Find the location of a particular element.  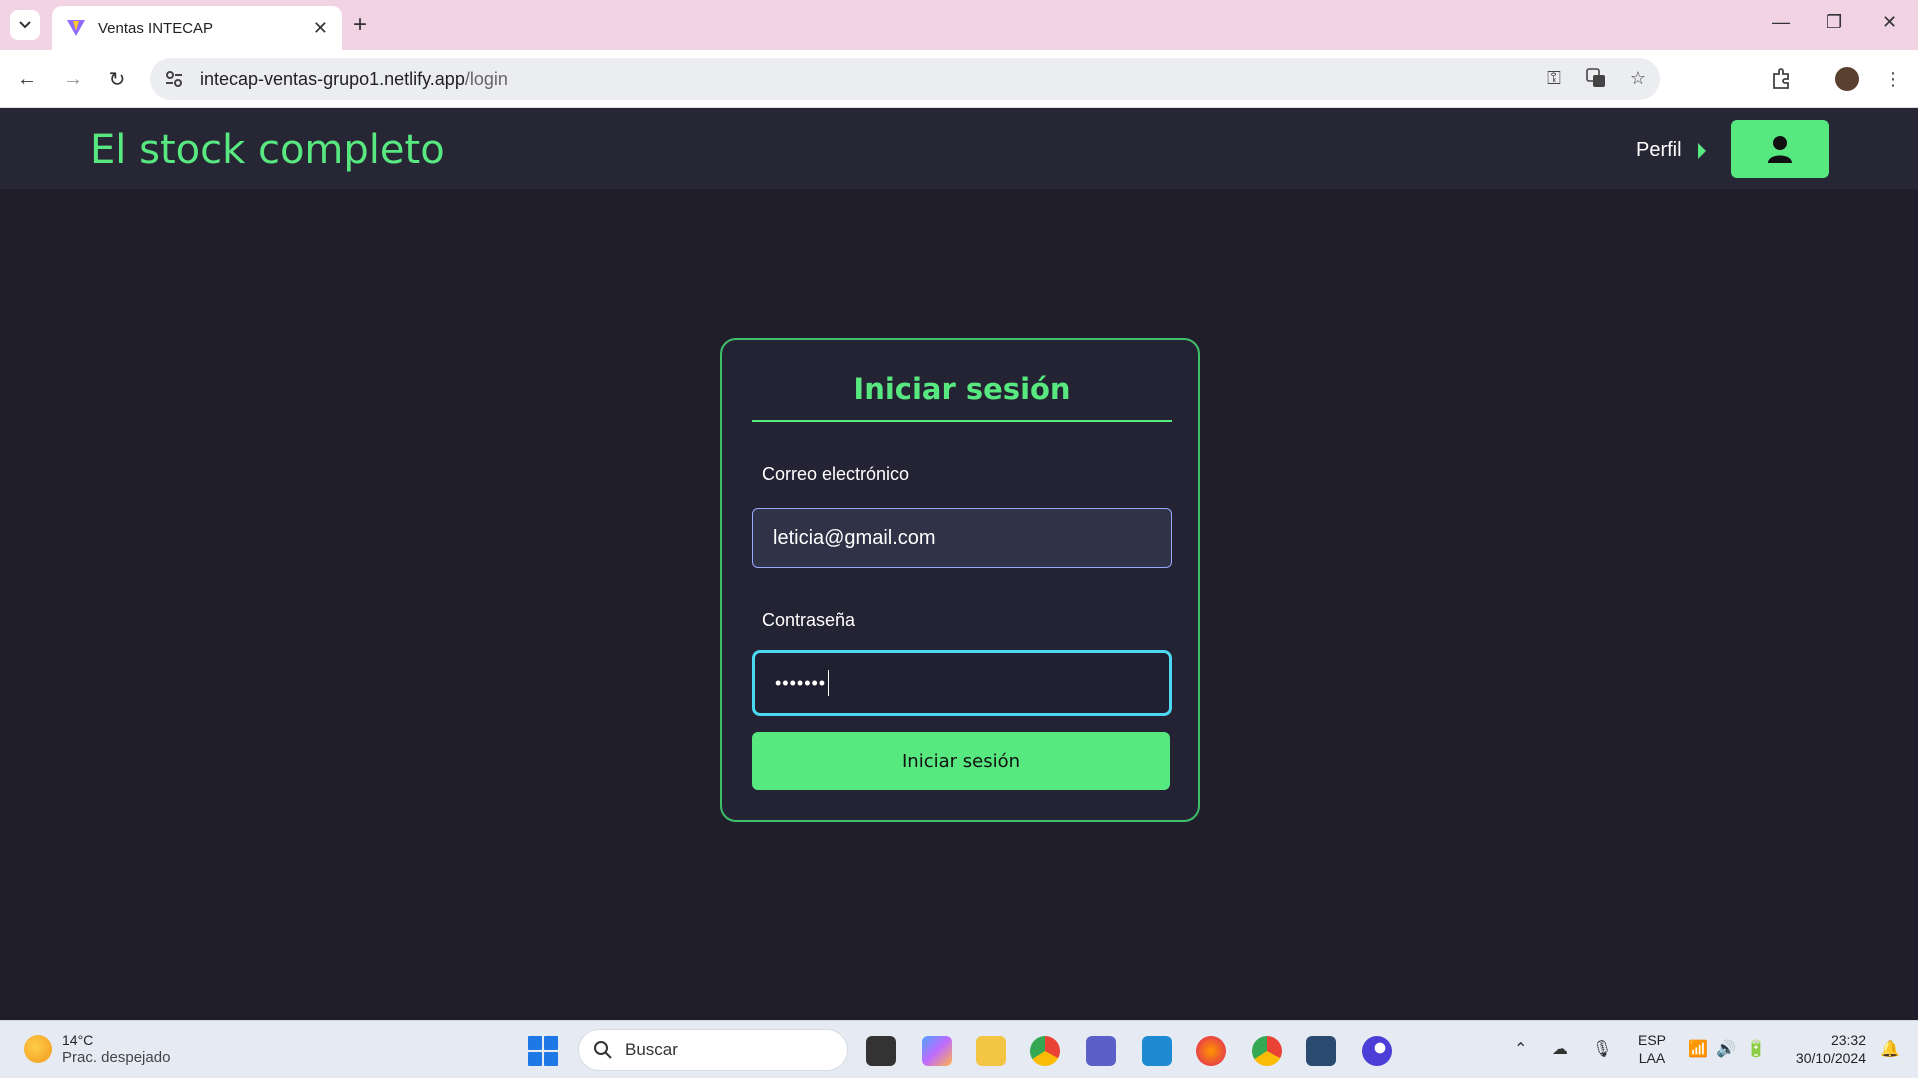

tray-chevron-icon: ⌃ is located at coordinates (1520, 1049).